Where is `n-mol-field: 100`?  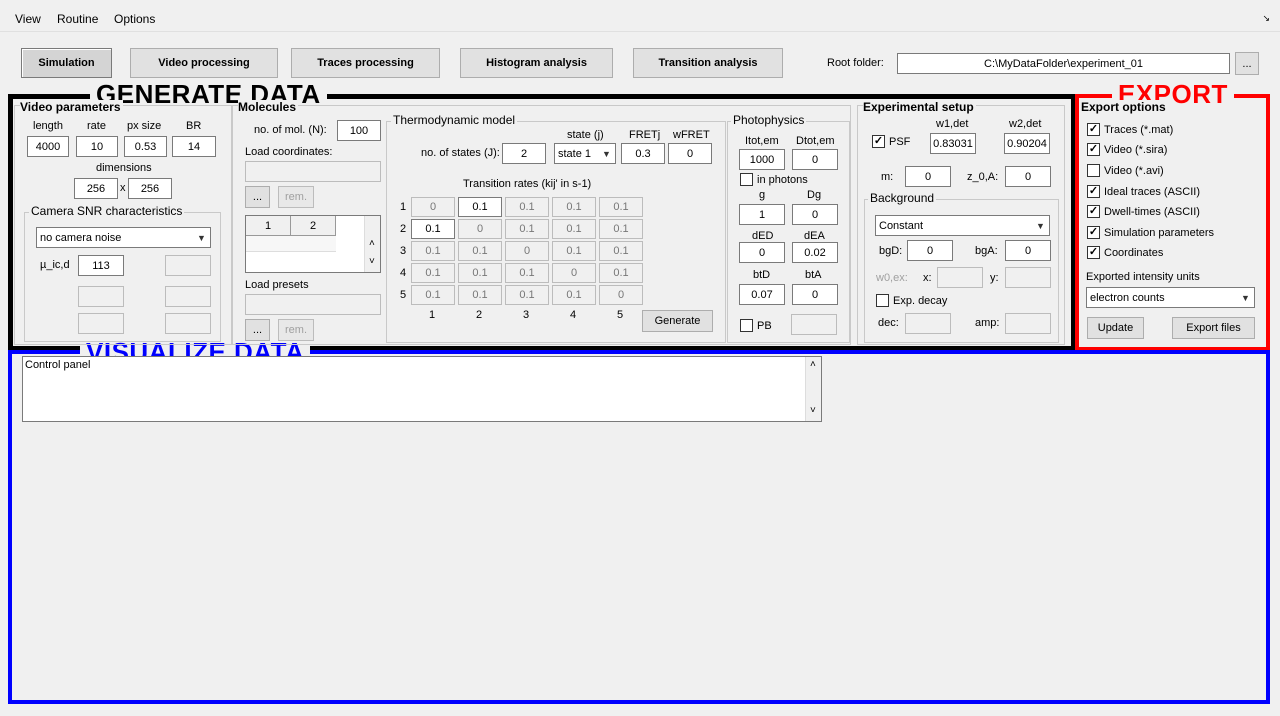
n-mol-field: 100 is located at coordinates (359, 130).